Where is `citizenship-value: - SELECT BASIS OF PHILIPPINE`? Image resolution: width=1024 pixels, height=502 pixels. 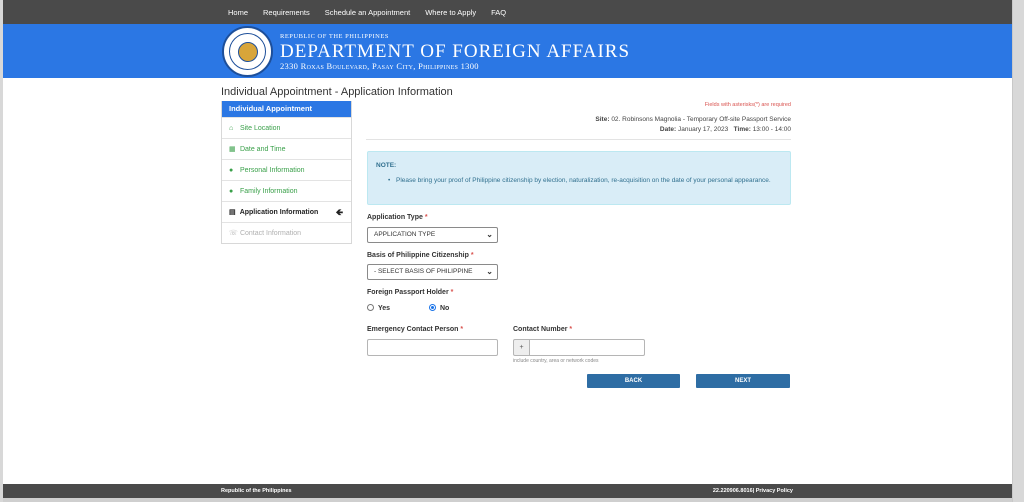
citizenship-value: - SELECT BASIS OF PHILIPPINE is located at coordinates (423, 271).